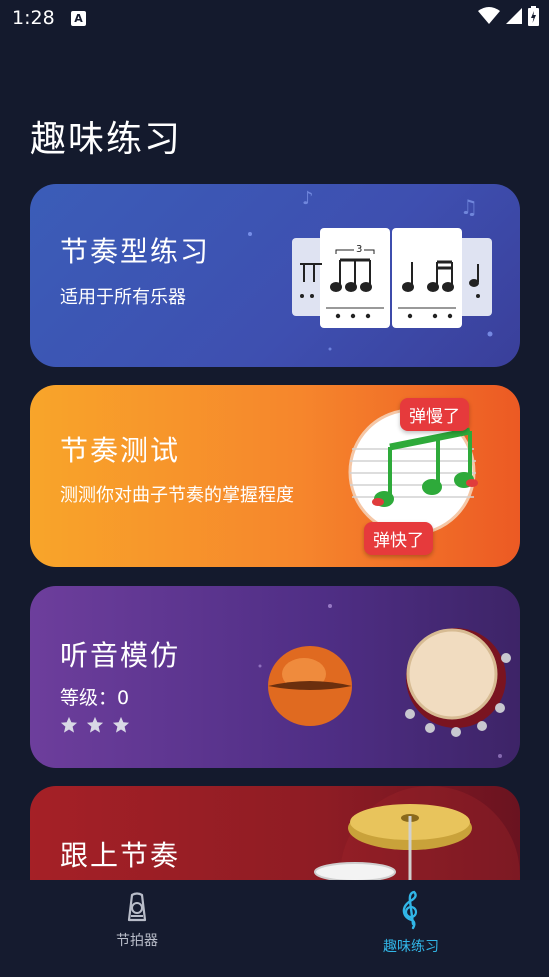 This screenshot has height=977, width=549. What do you see at coordinates (389, 682) in the screenshot?
I see `instruments-illustration` at bounding box center [389, 682].